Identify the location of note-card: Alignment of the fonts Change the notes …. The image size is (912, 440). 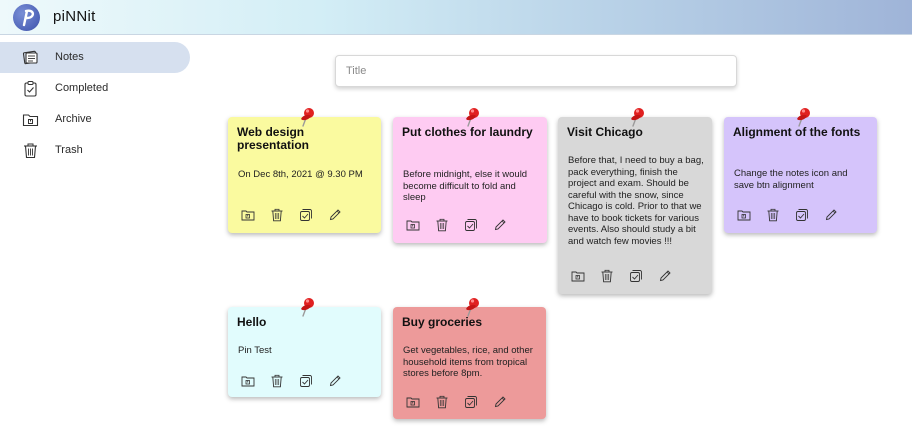
(800, 170).